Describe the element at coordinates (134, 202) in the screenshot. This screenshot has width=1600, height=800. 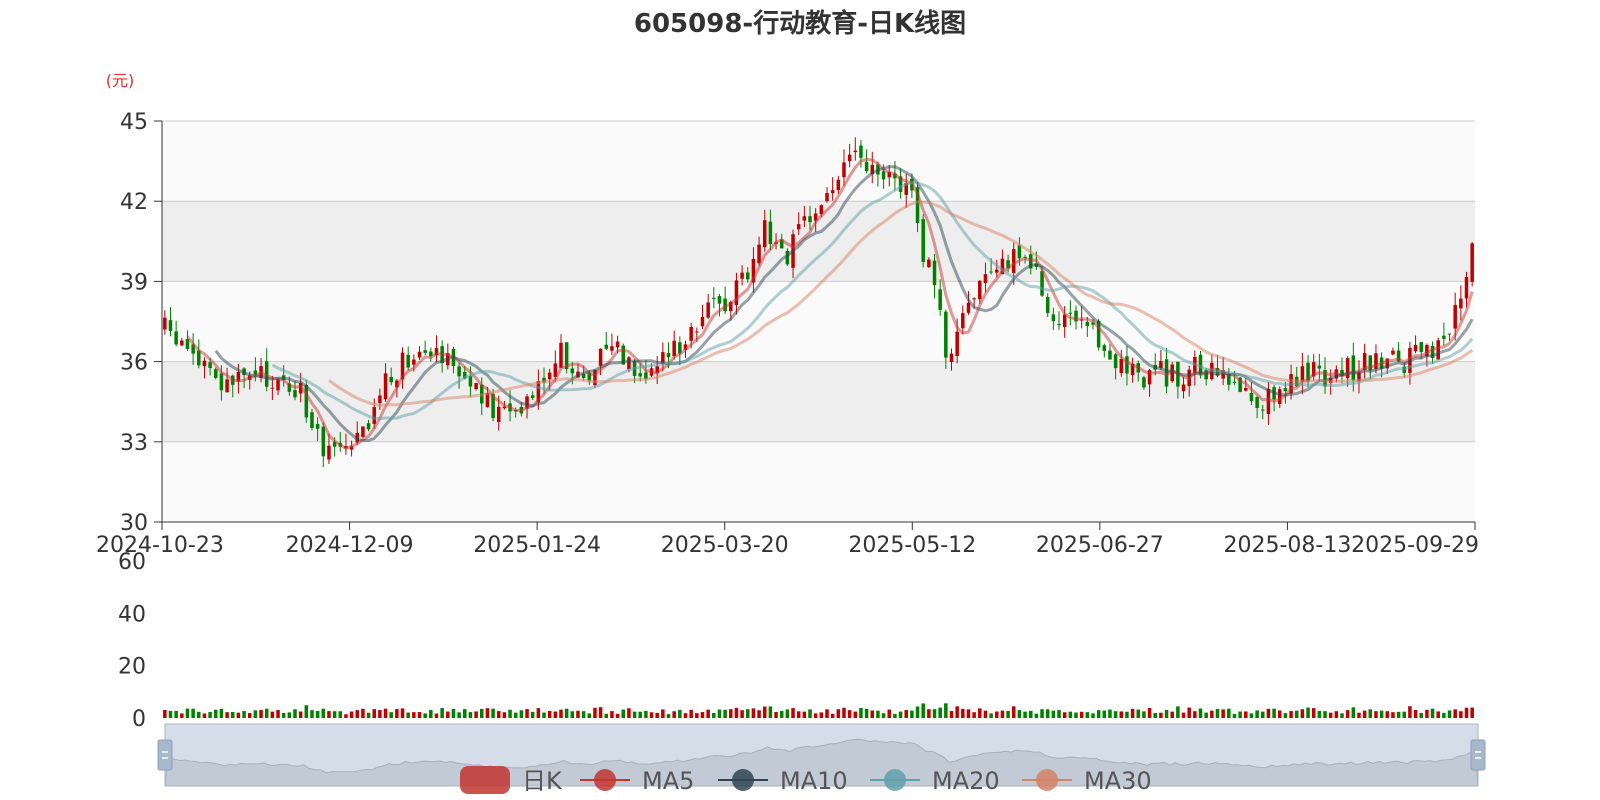
I see `price-tick-label: 42` at that location.